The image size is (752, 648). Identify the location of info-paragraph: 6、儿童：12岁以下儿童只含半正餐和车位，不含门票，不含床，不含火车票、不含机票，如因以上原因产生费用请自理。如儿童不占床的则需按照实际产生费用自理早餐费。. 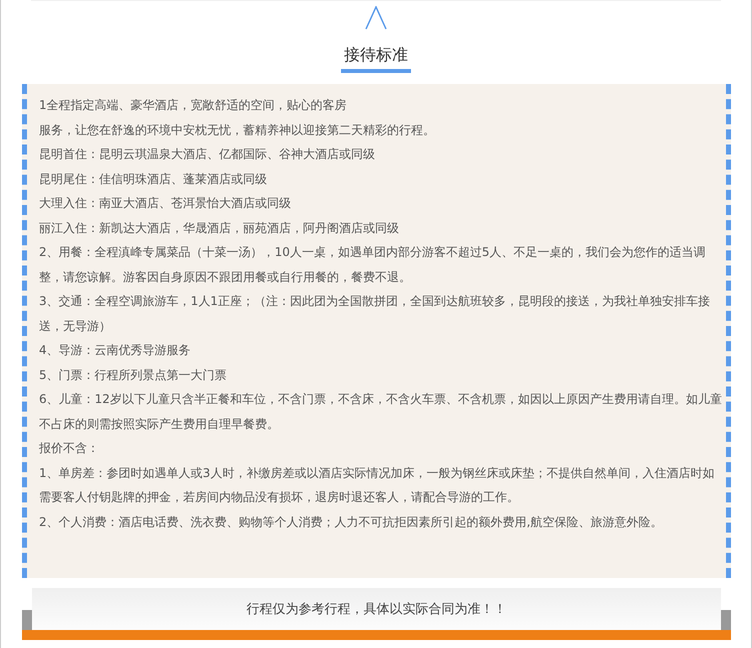
(380, 411).